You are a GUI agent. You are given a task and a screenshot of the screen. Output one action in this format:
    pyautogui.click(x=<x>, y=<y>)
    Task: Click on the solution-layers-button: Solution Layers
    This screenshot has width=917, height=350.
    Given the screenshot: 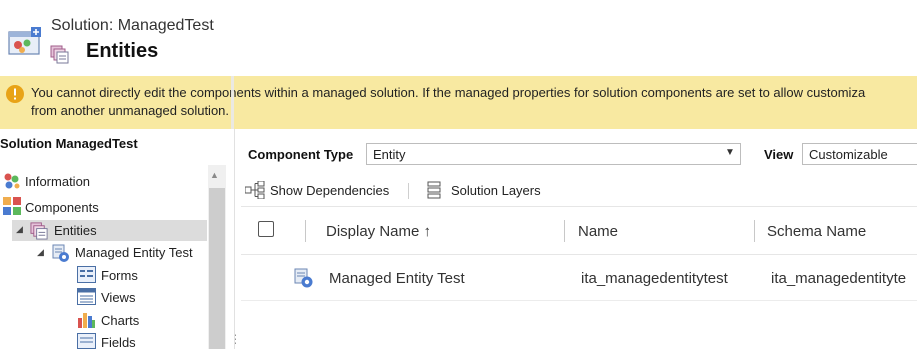 What is the action you would take?
    pyautogui.click(x=496, y=190)
    